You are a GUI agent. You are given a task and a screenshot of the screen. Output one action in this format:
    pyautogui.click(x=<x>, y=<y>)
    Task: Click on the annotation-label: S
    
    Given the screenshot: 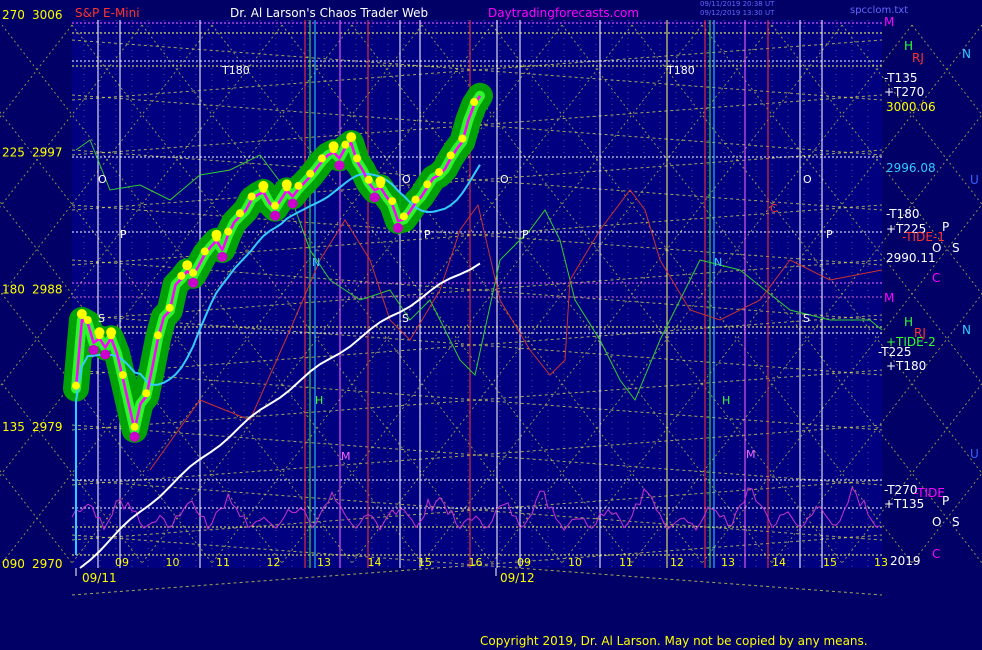 What is the action you would take?
    pyautogui.click(x=101, y=318)
    